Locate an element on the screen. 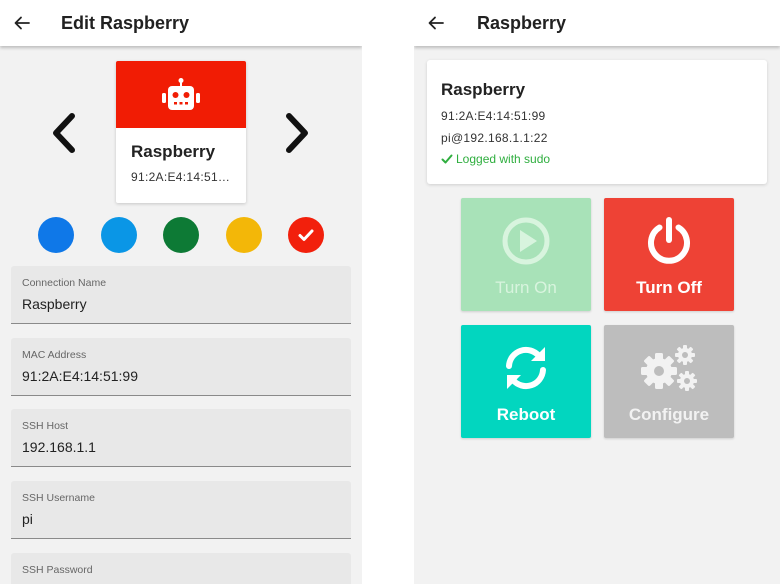 This screenshot has width=780, height=584. color-swatch-yellow is located at coordinates (244, 235).